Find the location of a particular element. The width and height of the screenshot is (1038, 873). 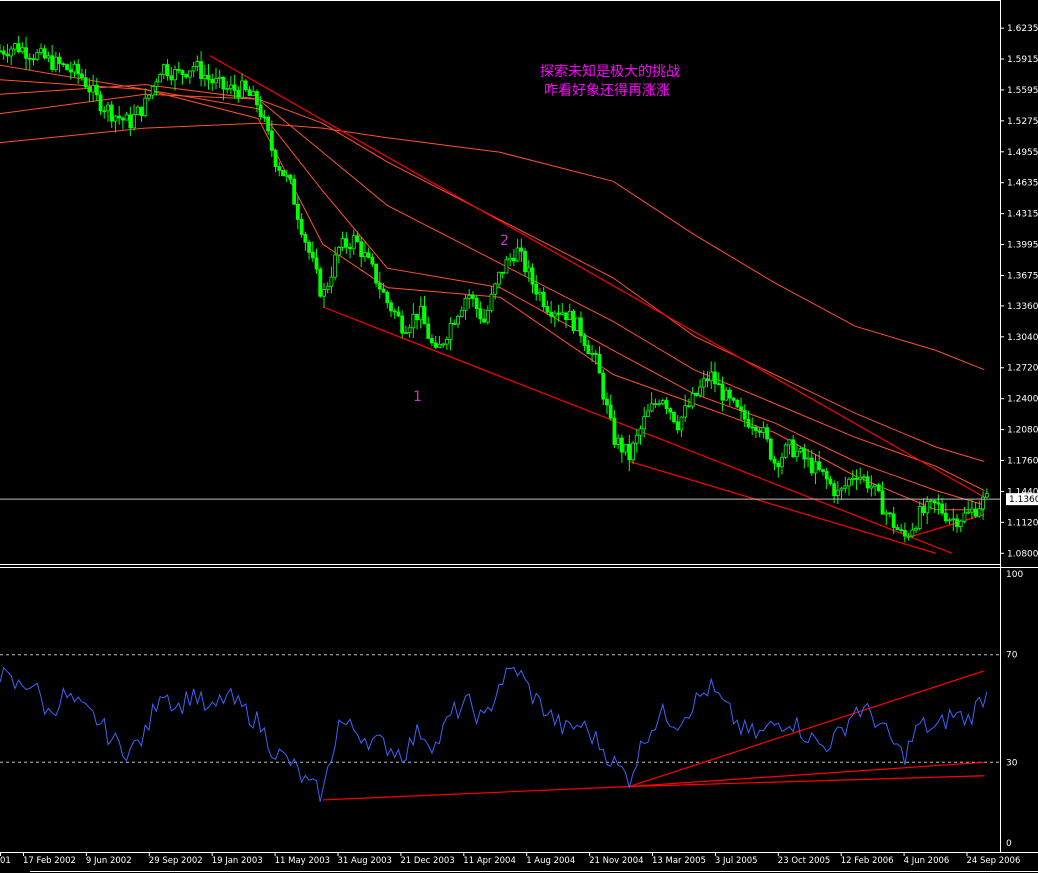

price-tick-label: 1.3995 is located at coordinates (1022, 246).